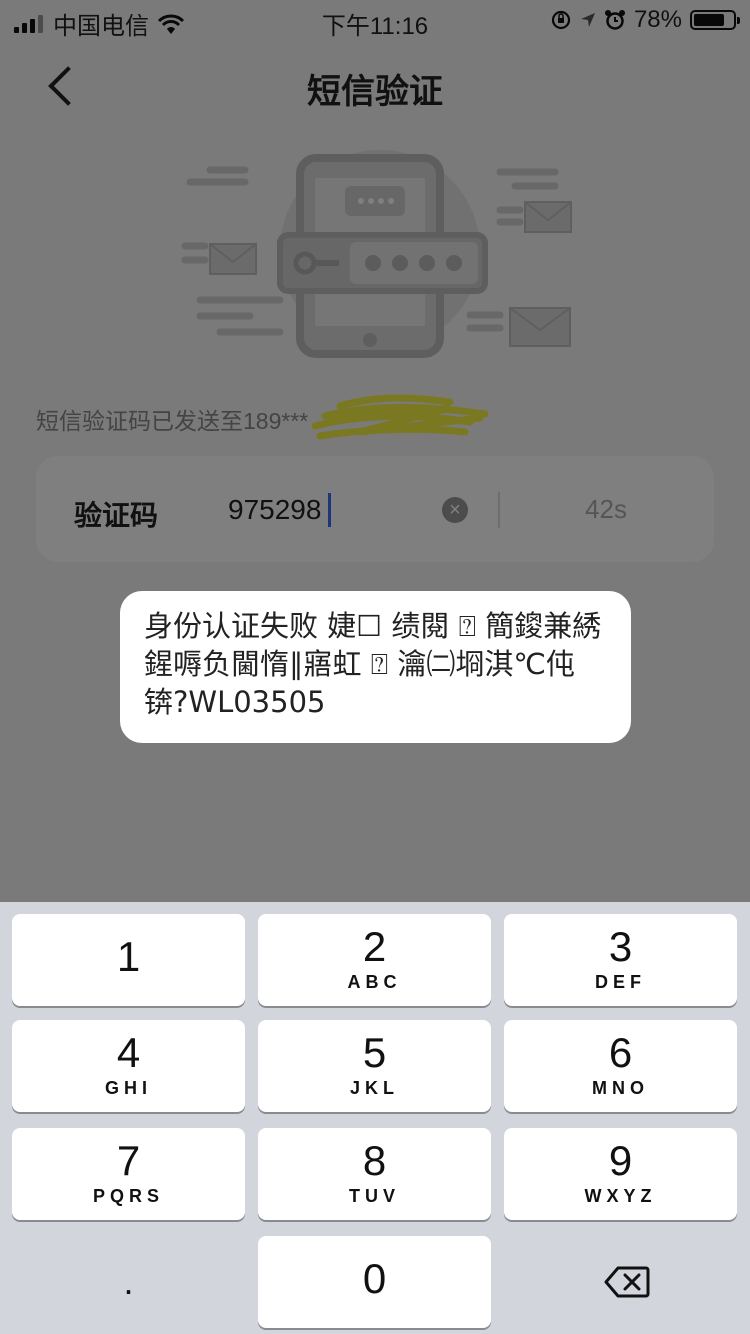  What do you see at coordinates (620, 1160) in the screenshot?
I see `key-number: 9` at bounding box center [620, 1160].